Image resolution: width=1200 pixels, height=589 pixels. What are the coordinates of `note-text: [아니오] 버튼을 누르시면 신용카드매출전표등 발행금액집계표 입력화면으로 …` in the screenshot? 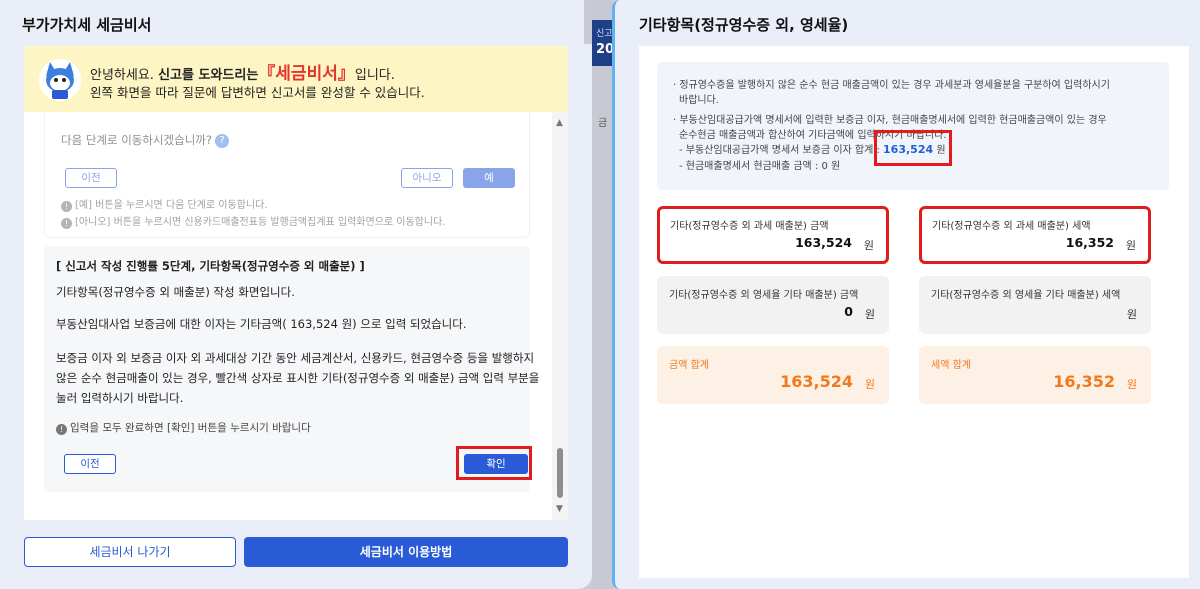 It's located at (260, 222).